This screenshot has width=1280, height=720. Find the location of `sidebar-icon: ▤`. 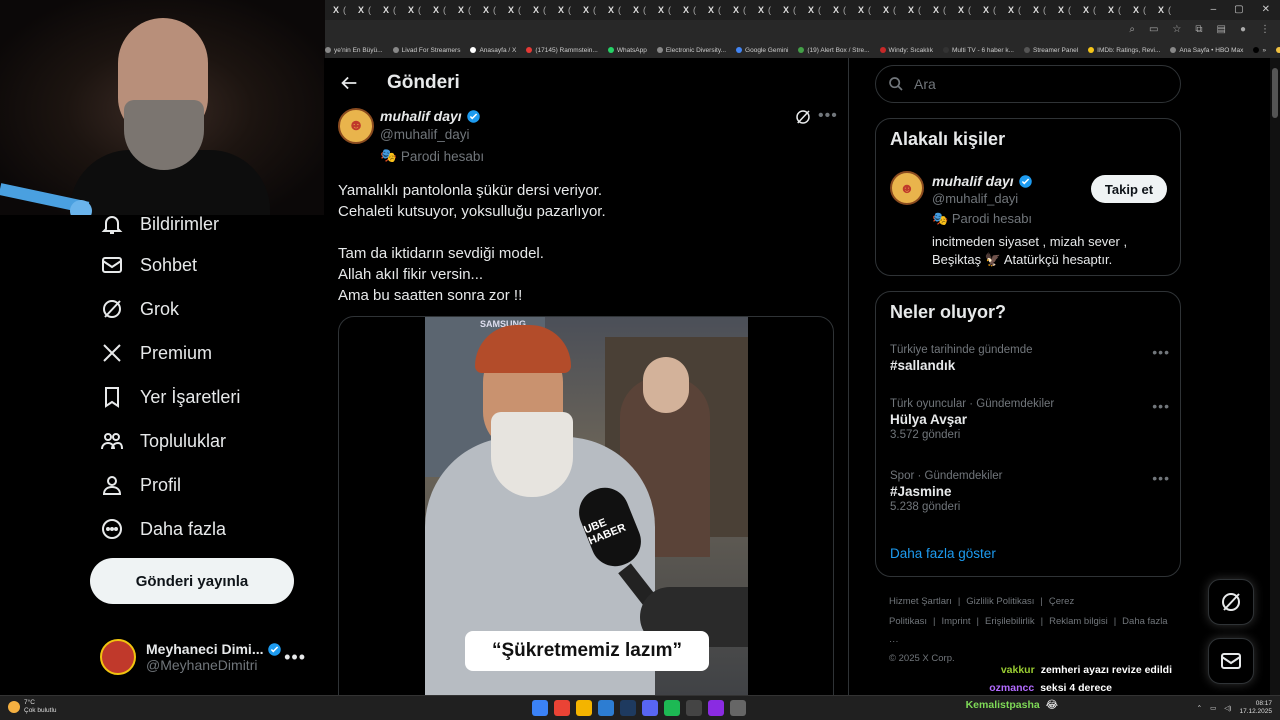

sidebar-icon: ▤ is located at coordinates (1221, 29).